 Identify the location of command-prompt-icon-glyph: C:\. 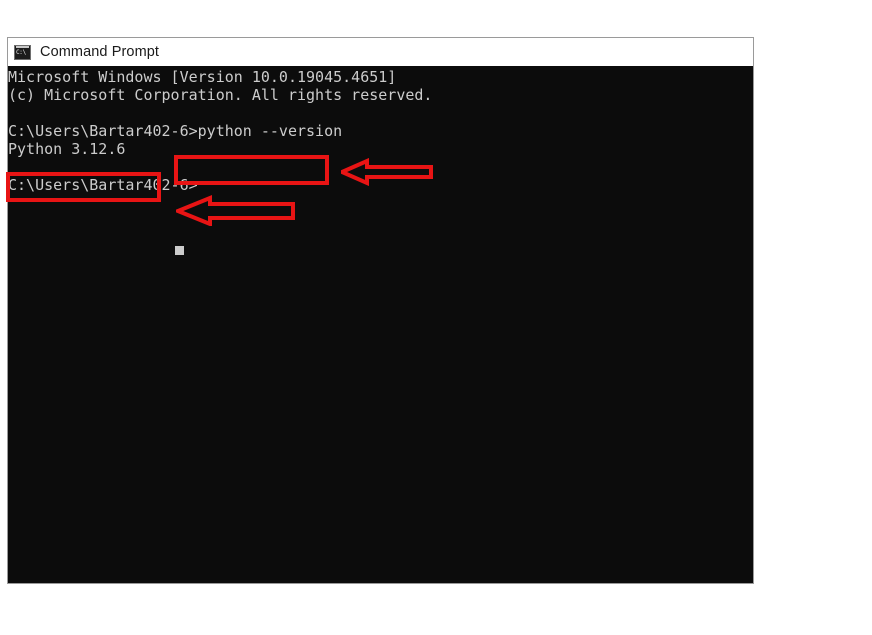
(21, 52).